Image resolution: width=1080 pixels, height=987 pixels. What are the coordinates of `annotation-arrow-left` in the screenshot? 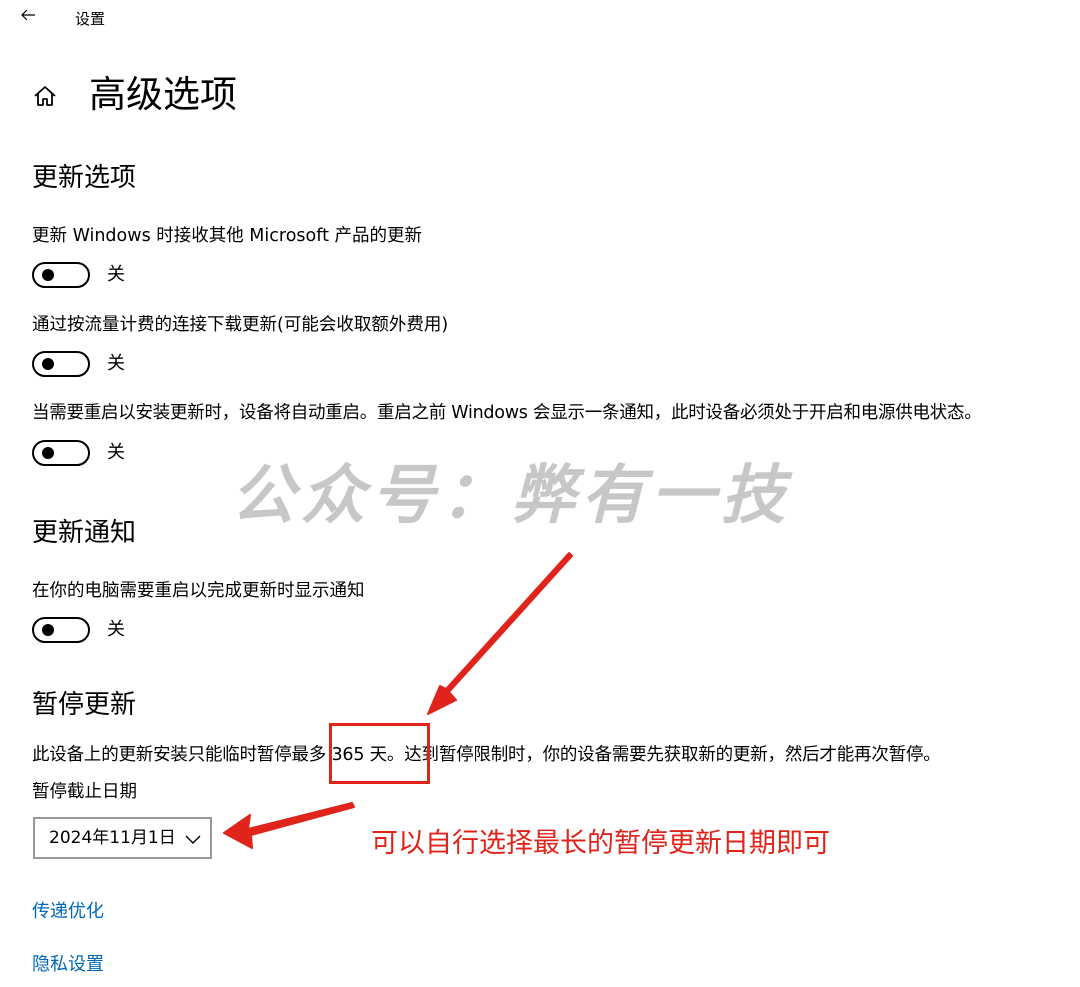 It's located at (289, 825).